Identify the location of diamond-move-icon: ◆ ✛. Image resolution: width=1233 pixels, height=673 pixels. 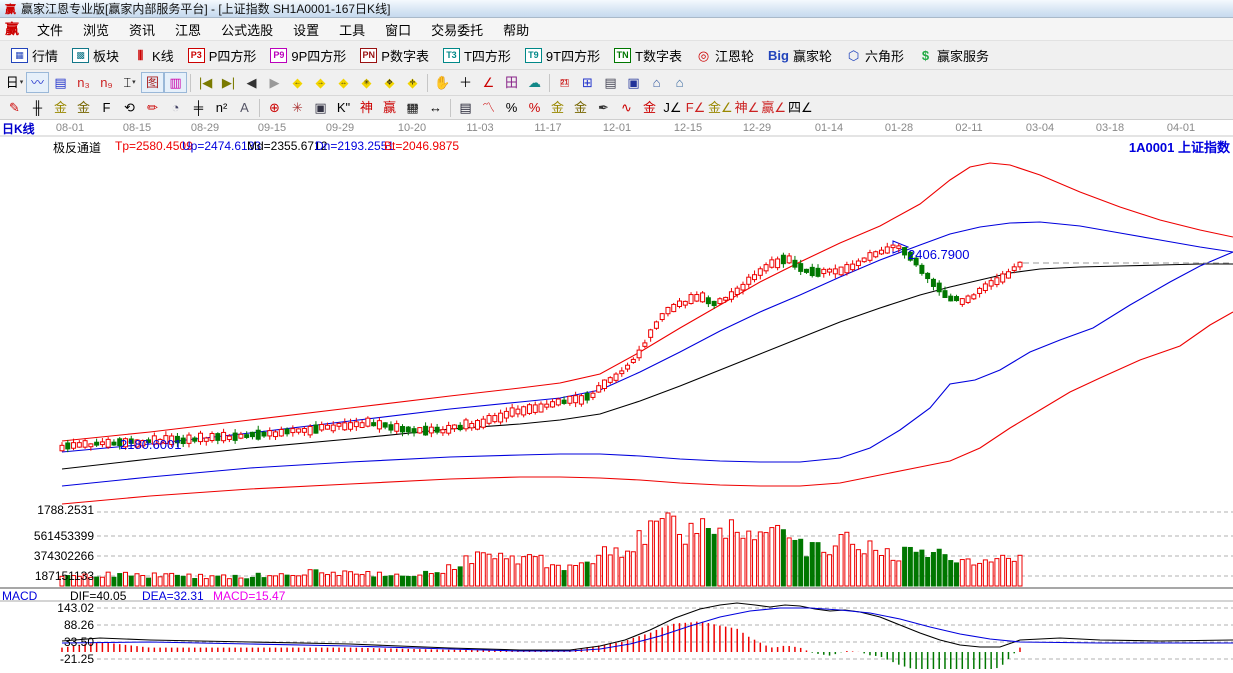
(412, 82).